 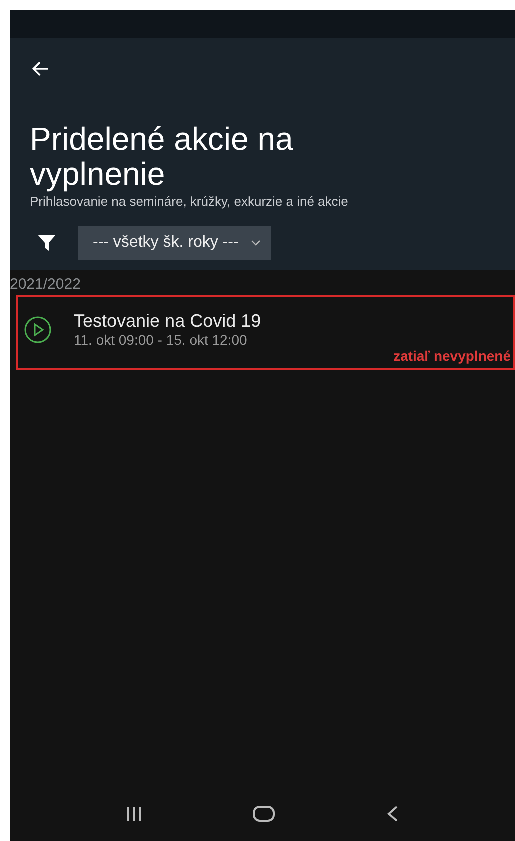 What do you see at coordinates (255, 243) in the screenshot?
I see `chevron-down-icon` at bounding box center [255, 243].